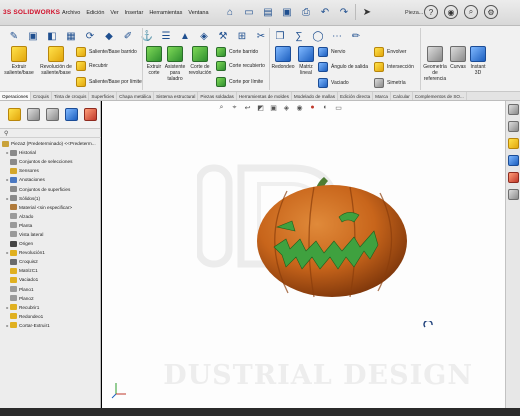  What do you see at coordinates (333, 83) in the screenshot?
I see `shell-button: Vaciado` at bounding box center [333, 83].